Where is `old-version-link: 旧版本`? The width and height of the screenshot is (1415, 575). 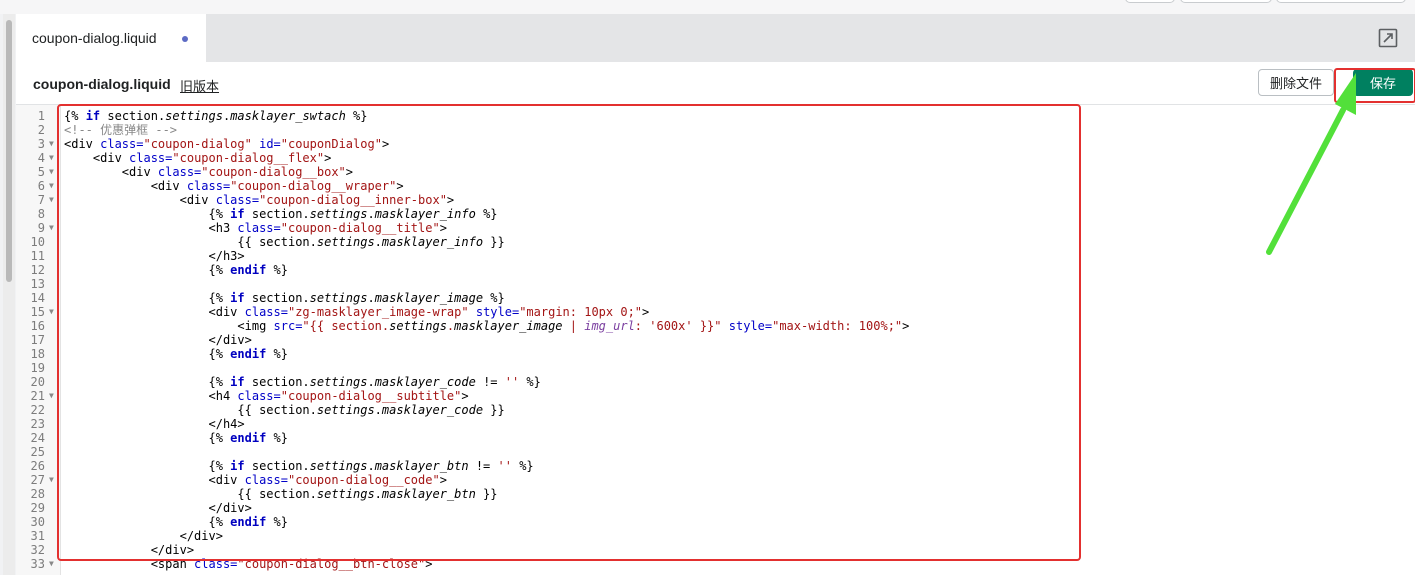 old-version-link: 旧版本 is located at coordinates (199, 85).